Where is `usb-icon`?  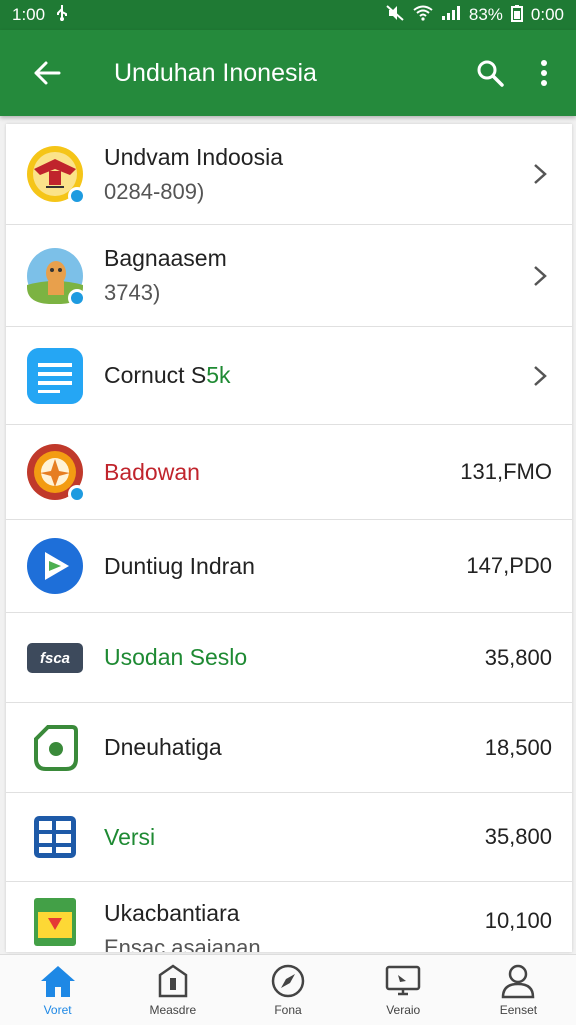
usb-icon is located at coordinates (62, 15).